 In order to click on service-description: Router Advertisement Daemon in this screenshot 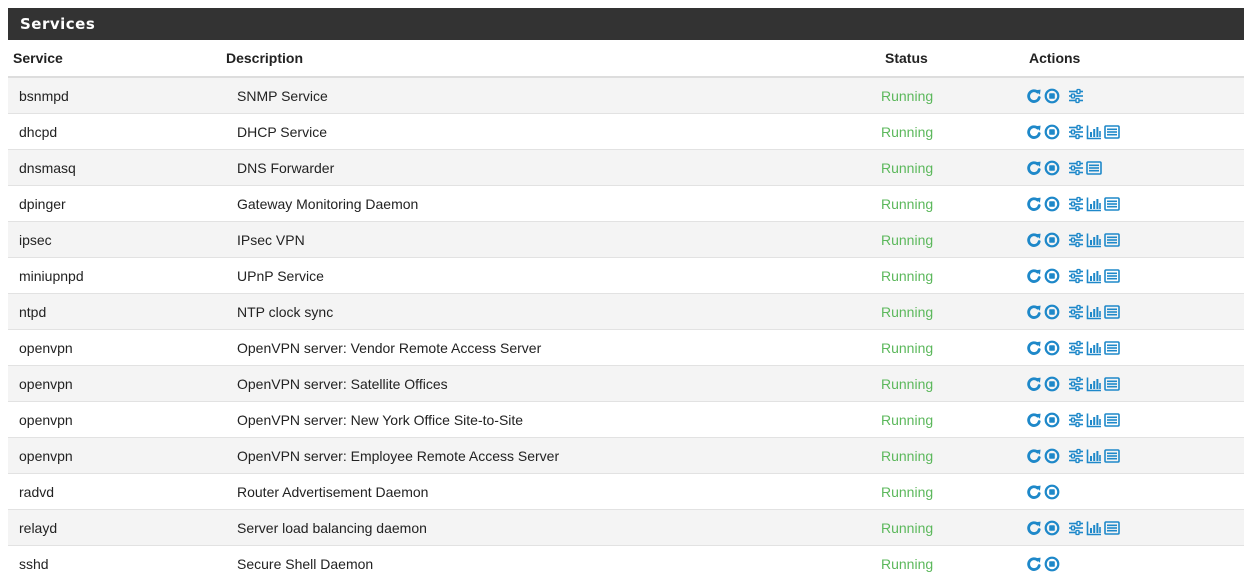, I will do `click(550, 492)`.